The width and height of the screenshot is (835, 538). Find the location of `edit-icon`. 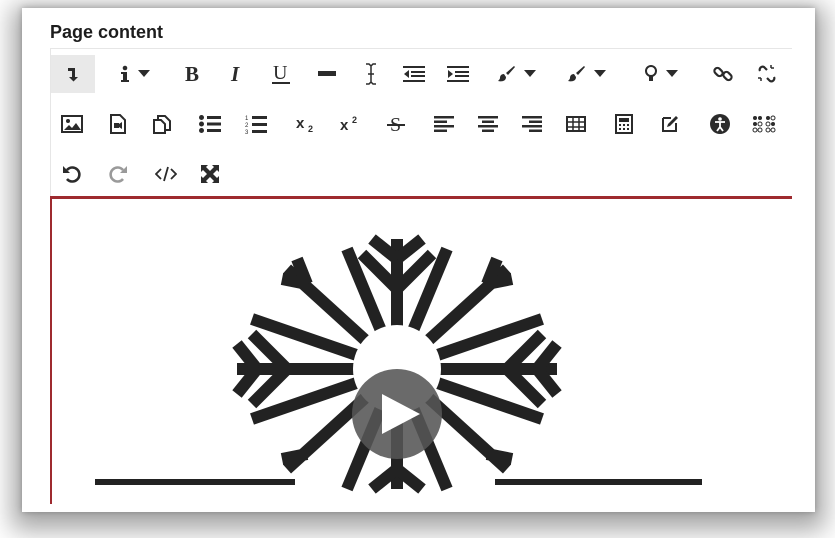

edit-icon is located at coordinates (670, 124).